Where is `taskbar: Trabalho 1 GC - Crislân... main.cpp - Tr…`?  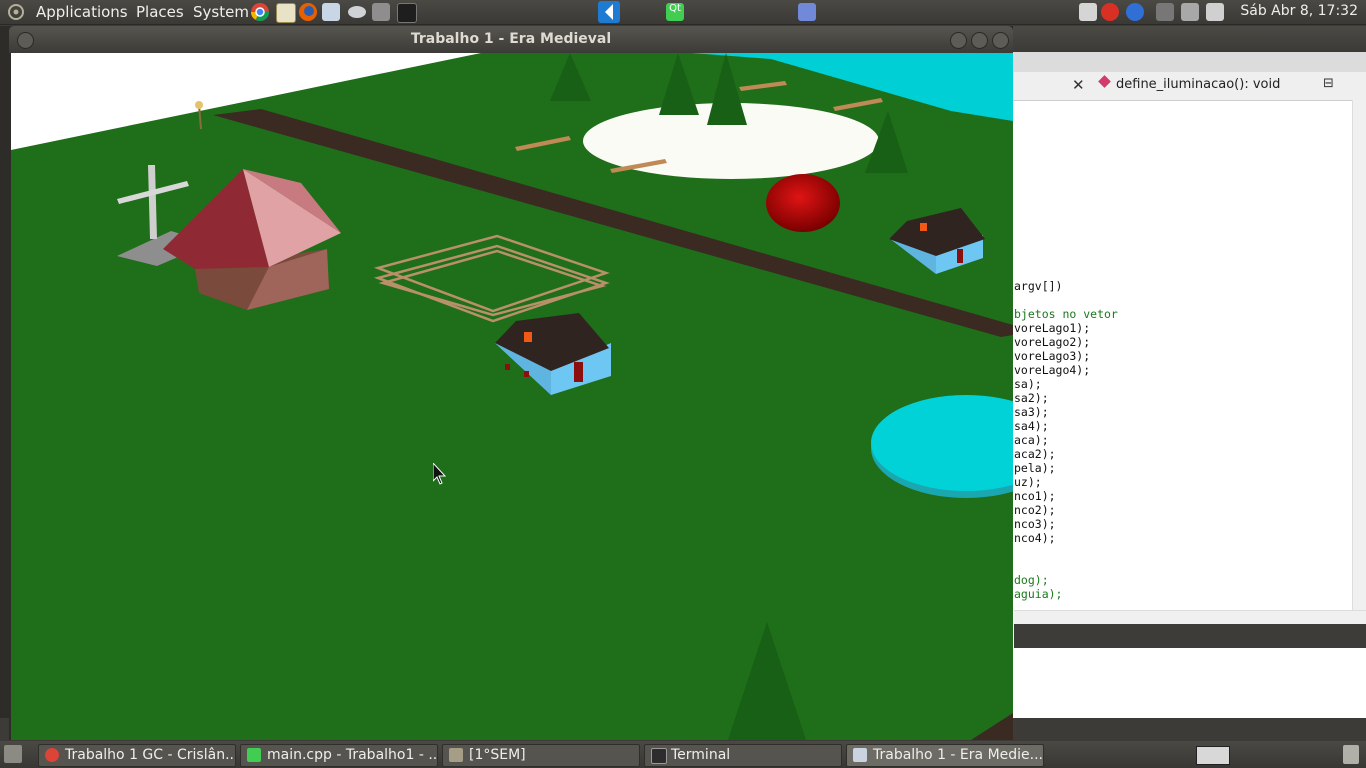
taskbar: Trabalho 1 GC - Crislân... main.cpp - Tr… is located at coordinates (683, 754).